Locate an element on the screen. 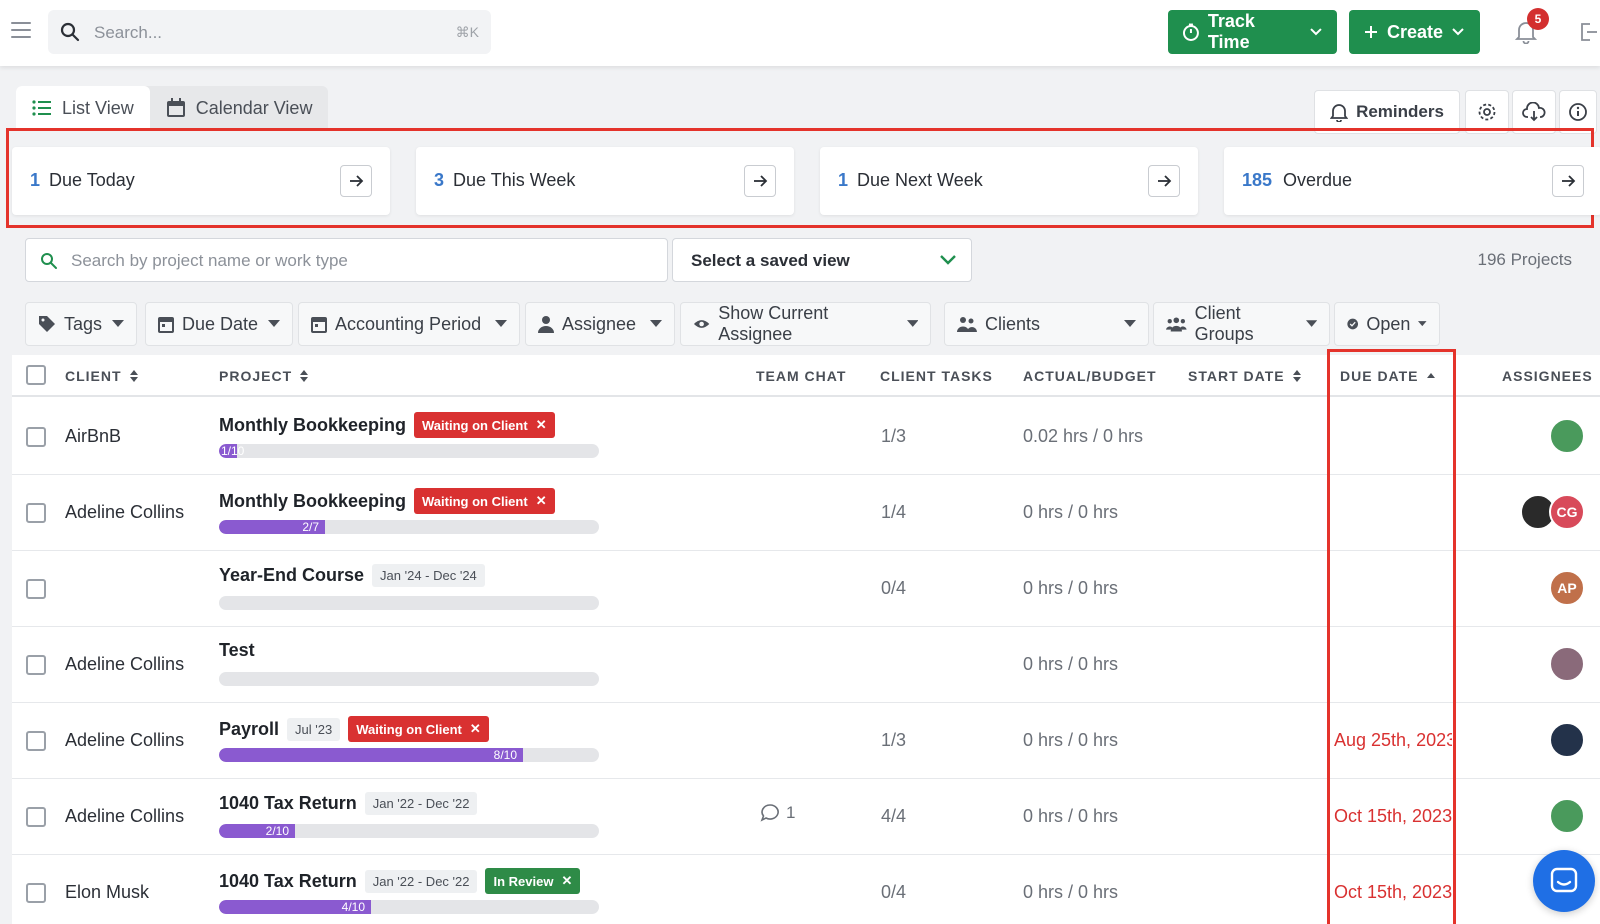 The width and height of the screenshot is (1600, 924). global-search-input: Search... ⌘K is located at coordinates (269, 32).